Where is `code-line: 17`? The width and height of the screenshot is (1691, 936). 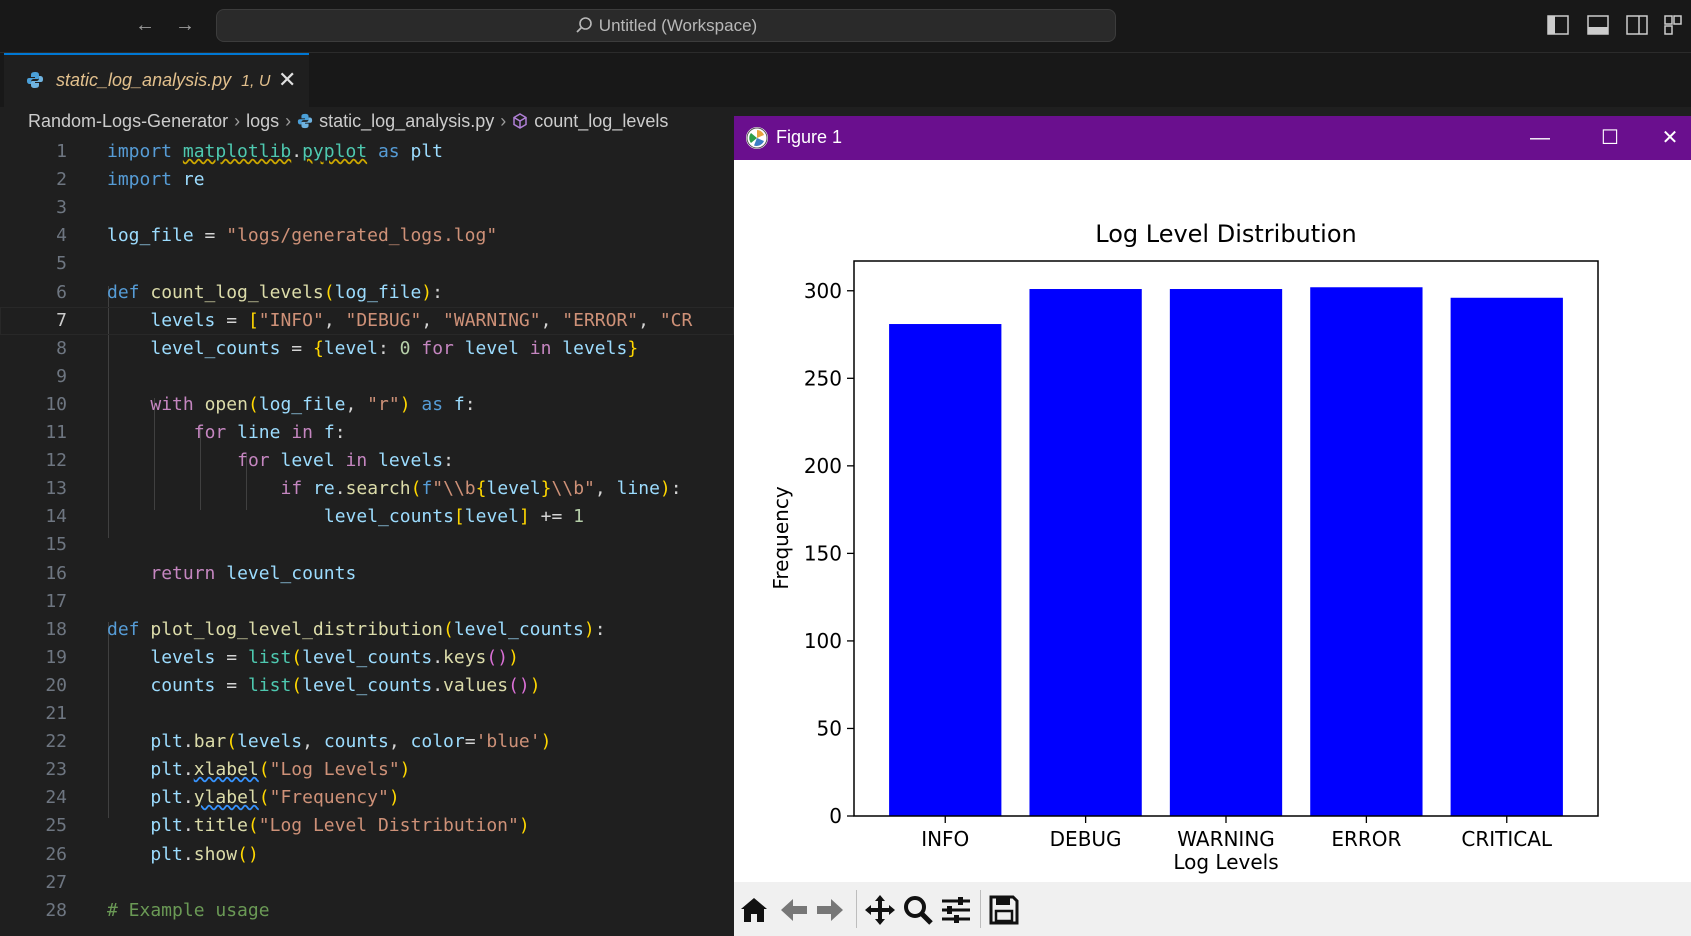 code-line: 17 is located at coordinates (367, 602).